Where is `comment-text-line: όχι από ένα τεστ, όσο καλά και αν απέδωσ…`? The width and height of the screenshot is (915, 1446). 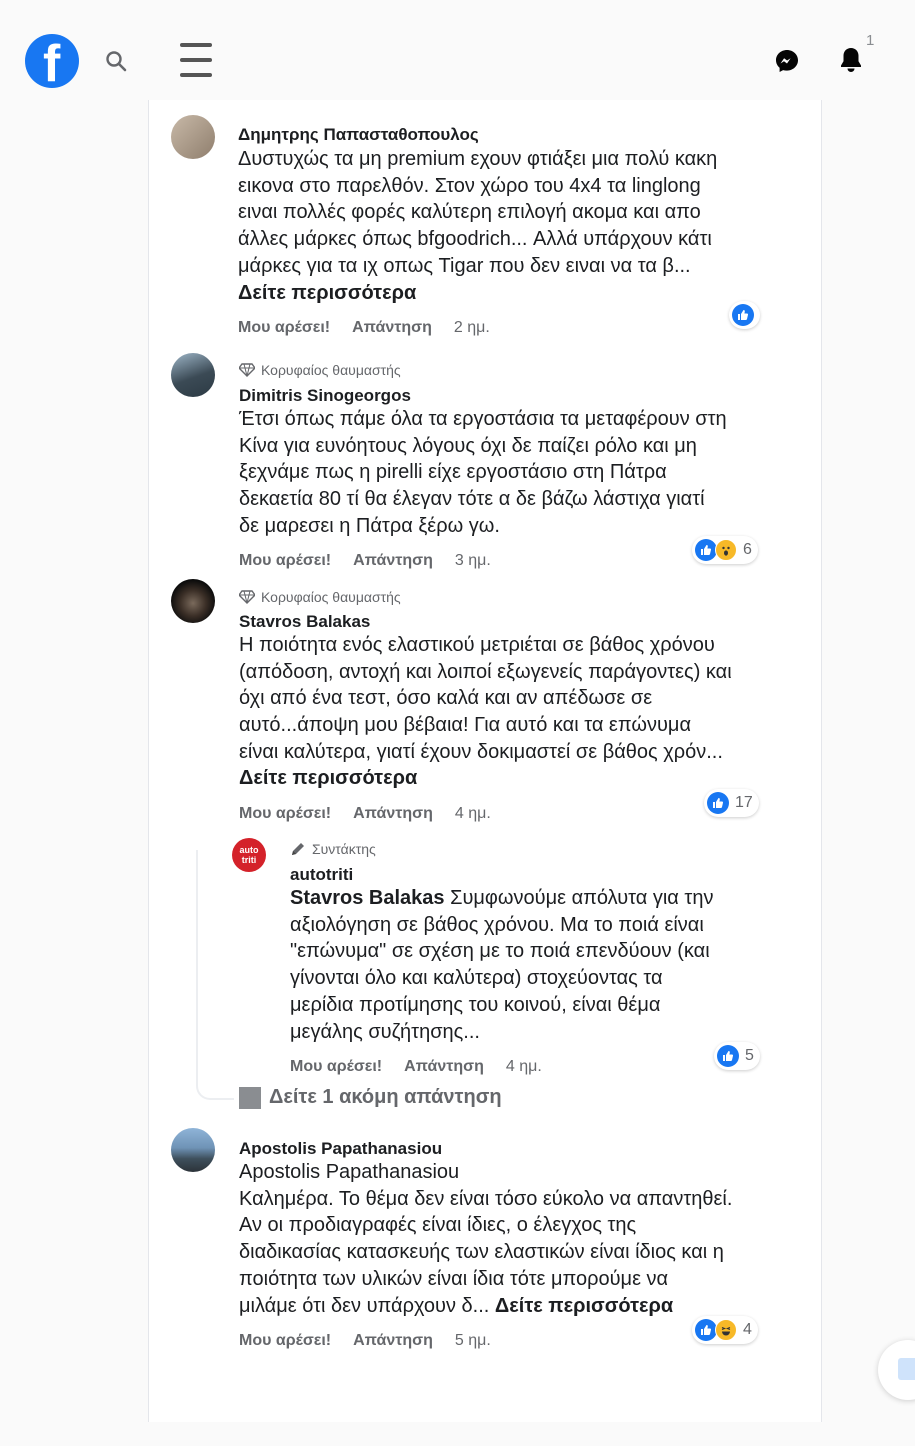 comment-text-line: όχι από ένα τεστ, όσο καλά και αν απέδωσ… is located at coordinates (446, 698).